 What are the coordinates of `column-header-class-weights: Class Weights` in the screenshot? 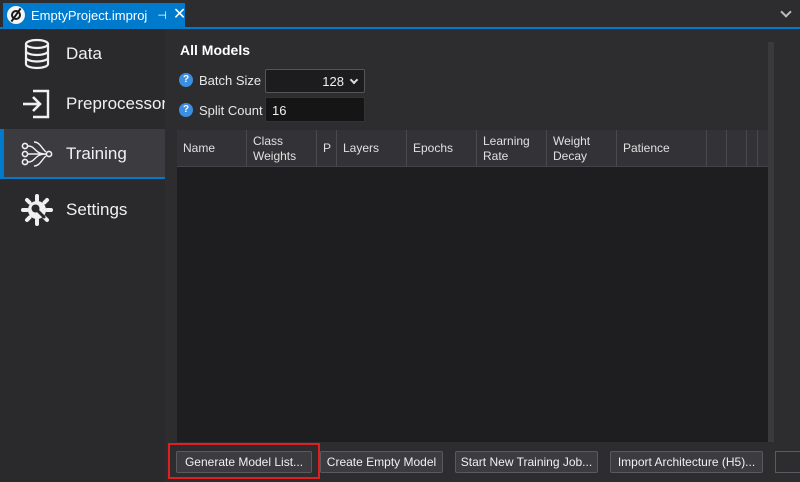 It's located at (282, 148).